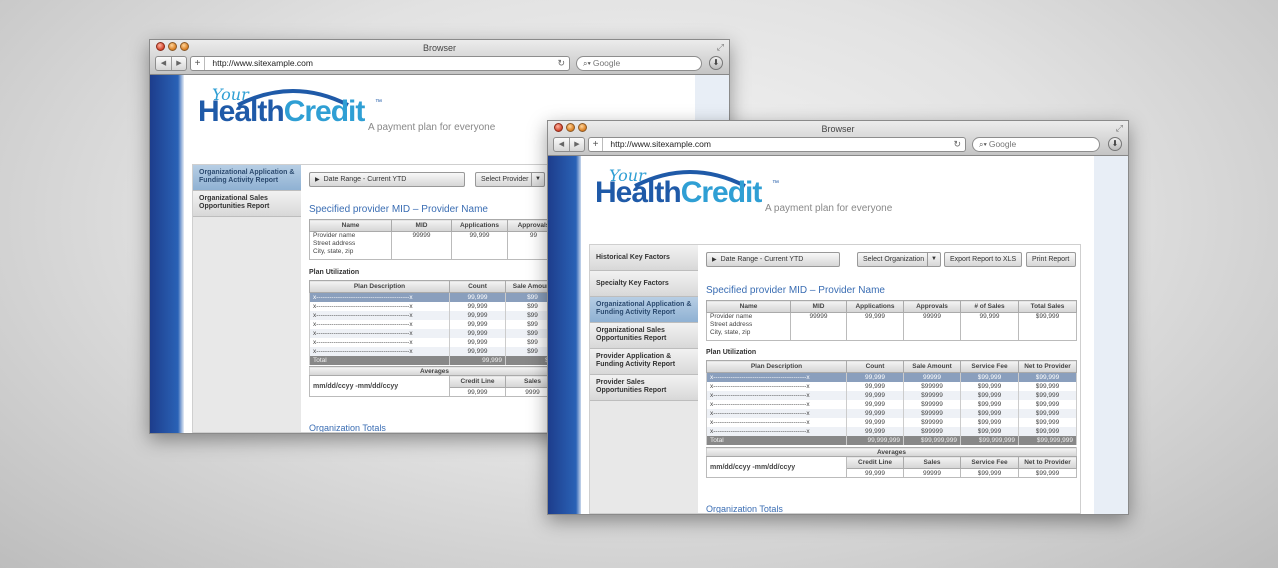 The width and height of the screenshot is (1278, 568). Describe the element at coordinates (510, 179) in the screenshot. I see `select-provider-dropdown: Select Provider ▼` at that location.